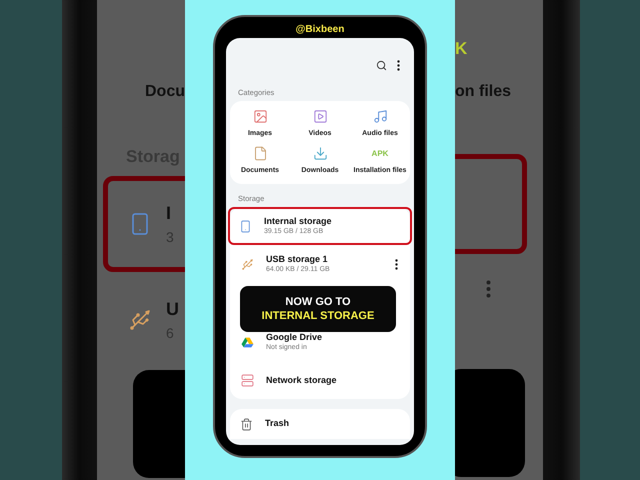  Describe the element at coordinates (318, 316) in the screenshot. I see `callout-highlight-text: INTERNAL STORAGE` at that location.